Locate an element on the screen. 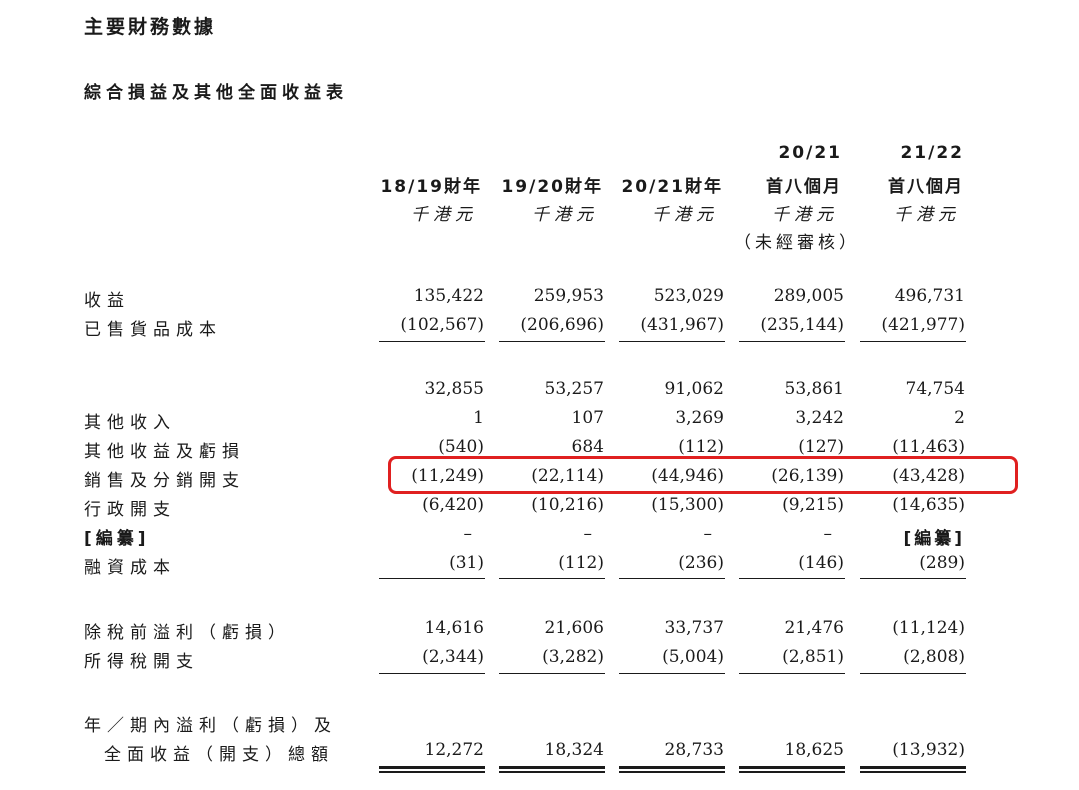 This screenshot has width=1079, height=790. value-cell: (13,932) is located at coordinates (928, 750).